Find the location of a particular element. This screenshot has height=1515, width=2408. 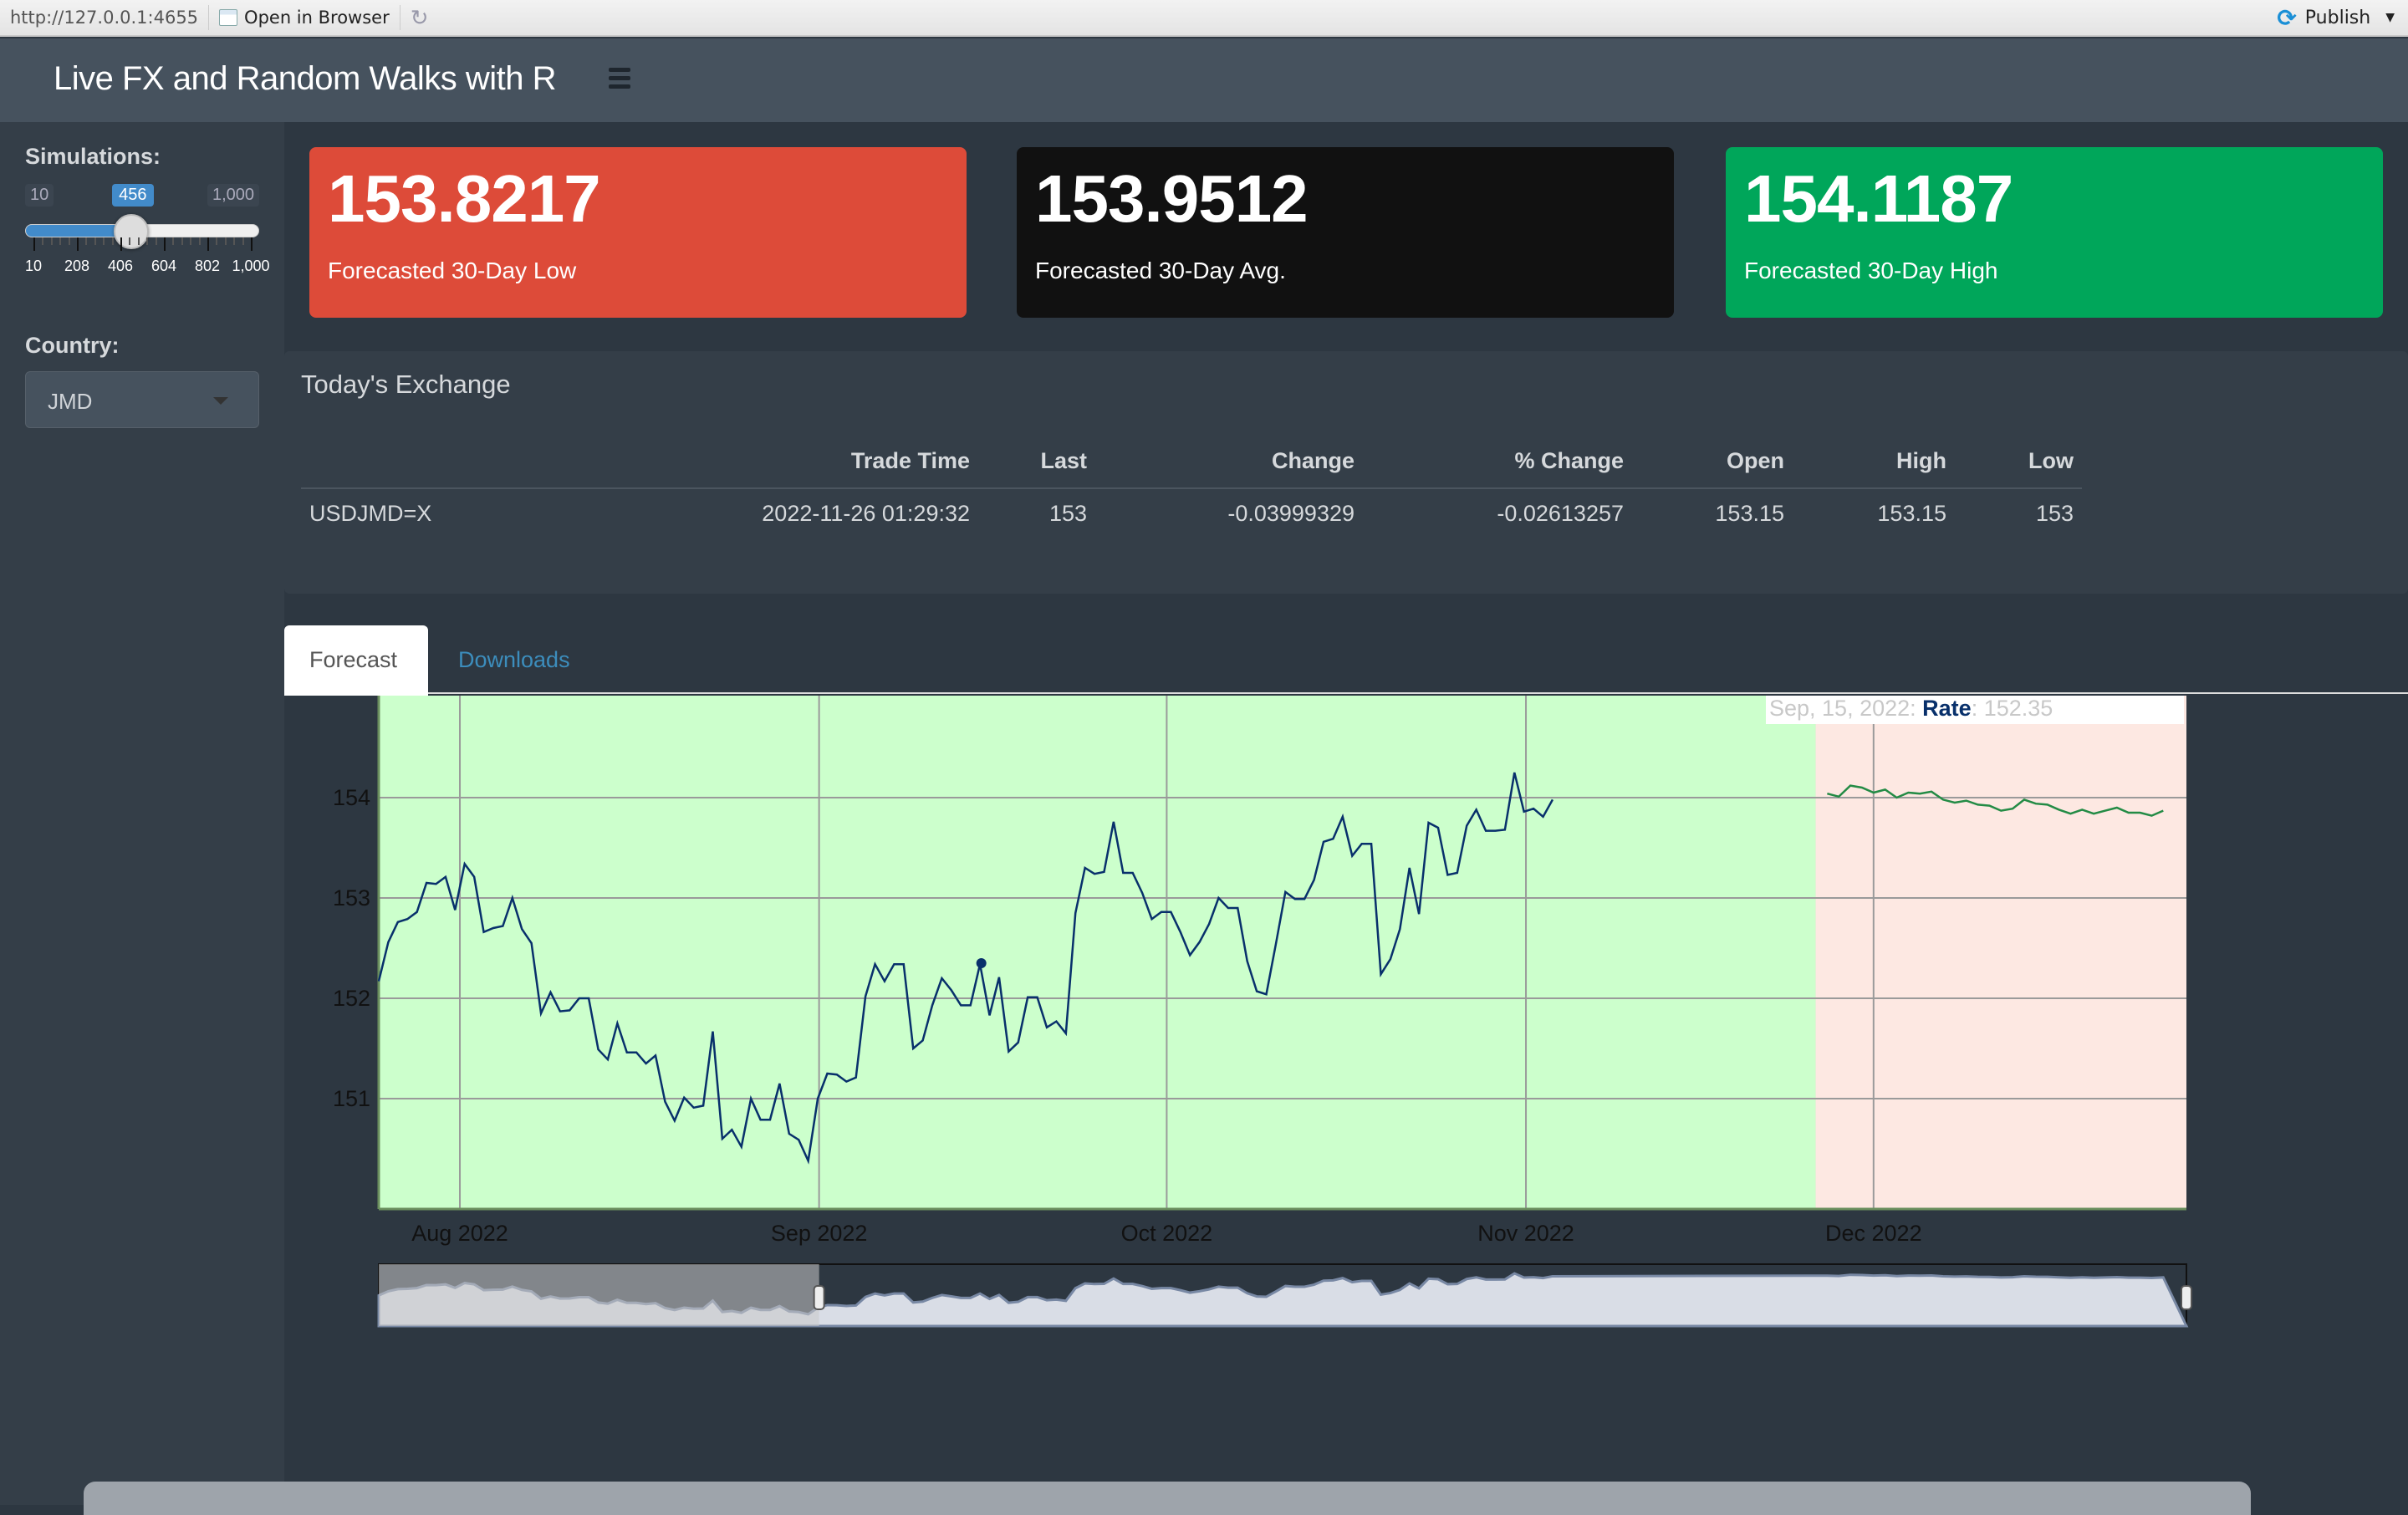

forecast-avg-caption: Forecasted 30-Day Avg. is located at coordinates (1160, 270).